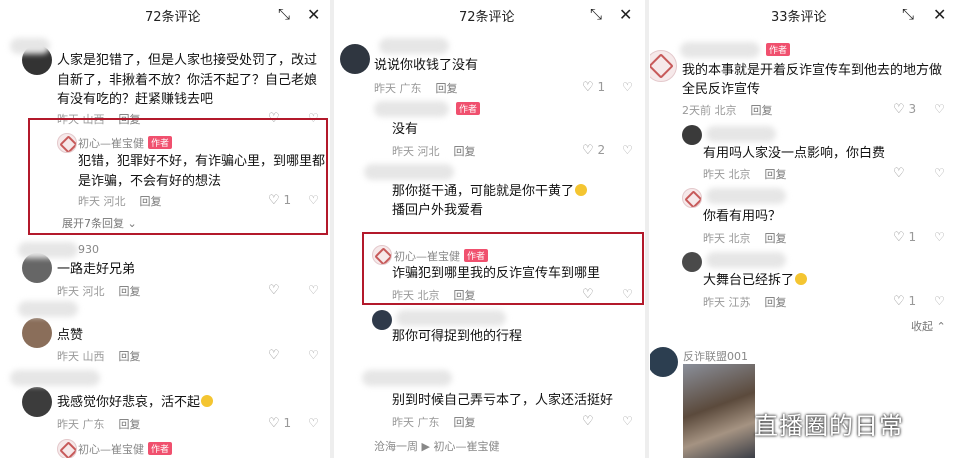  I want to click on collapse-replies-button: 收起 ⌃, so click(928, 326).